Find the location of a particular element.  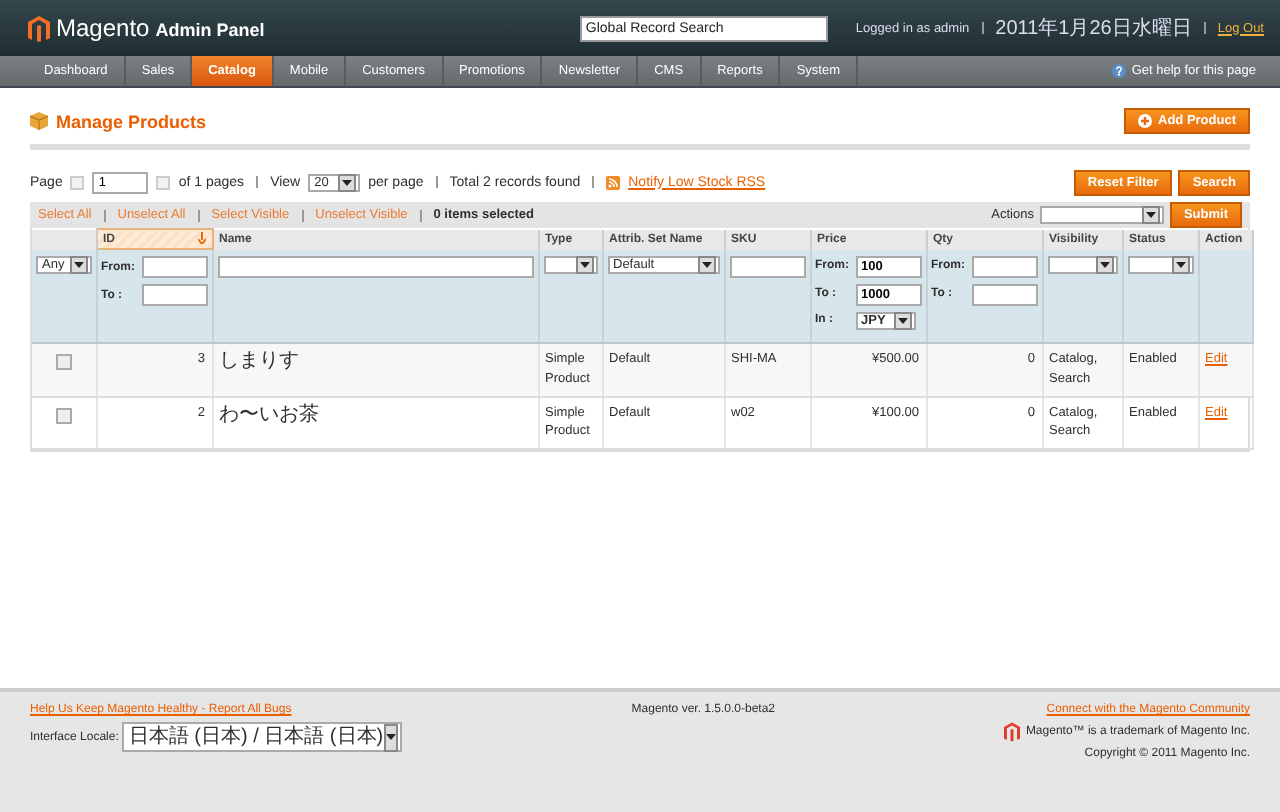

logo-text: Magento is located at coordinates (103, 28).